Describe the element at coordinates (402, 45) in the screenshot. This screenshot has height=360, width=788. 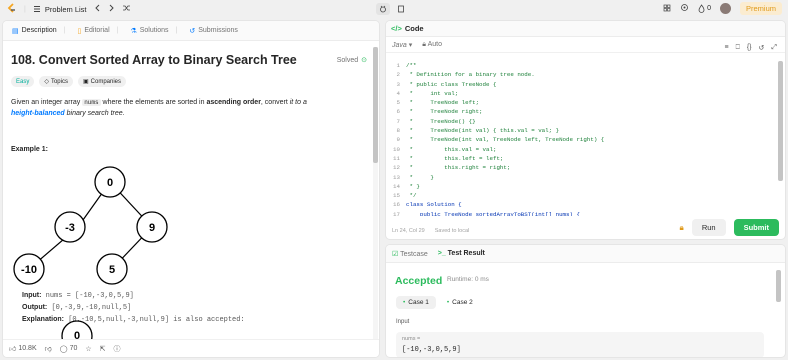
I see `language-select: Java ▾` at that location.